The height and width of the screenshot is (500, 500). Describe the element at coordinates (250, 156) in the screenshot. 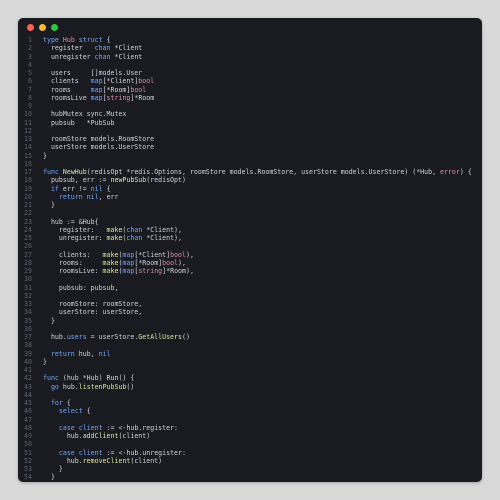

I see `code-line: 15}` at that location.